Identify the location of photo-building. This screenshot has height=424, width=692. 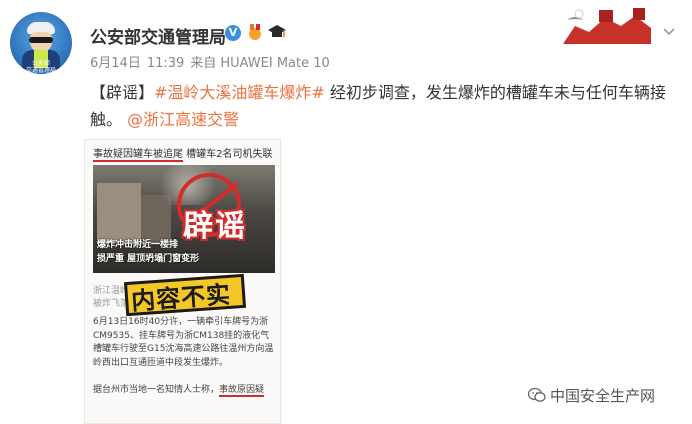
(119, 213).